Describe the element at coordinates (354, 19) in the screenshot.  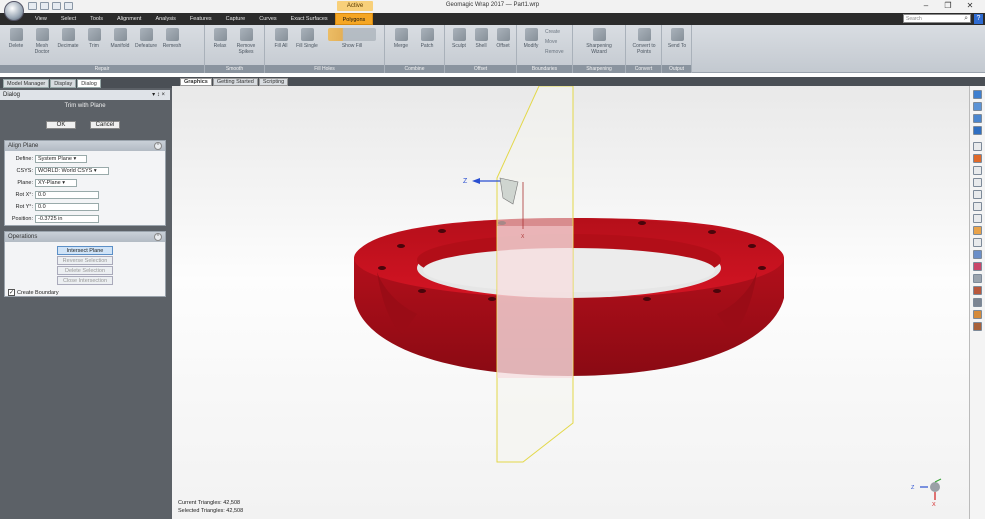
I see `menu-tab-polygons: Polygons` at that location.